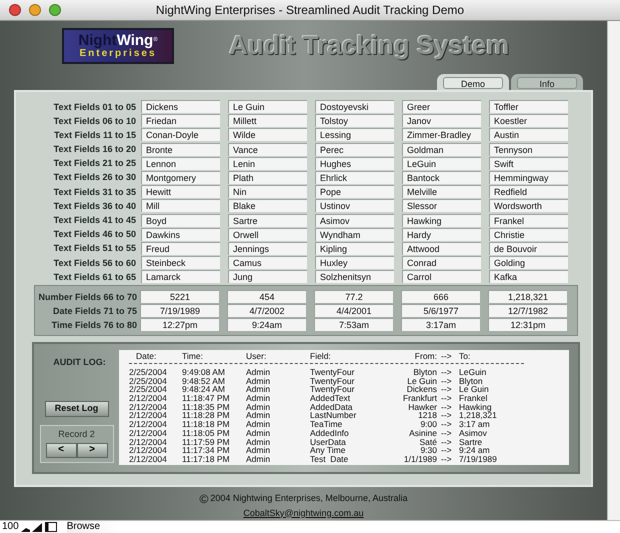 Image resolution: width=620 pixels, height=533 pixels. Describe the element at coordinates (267, 205) in the screenshot. I see `input-field: Blake` at that location.